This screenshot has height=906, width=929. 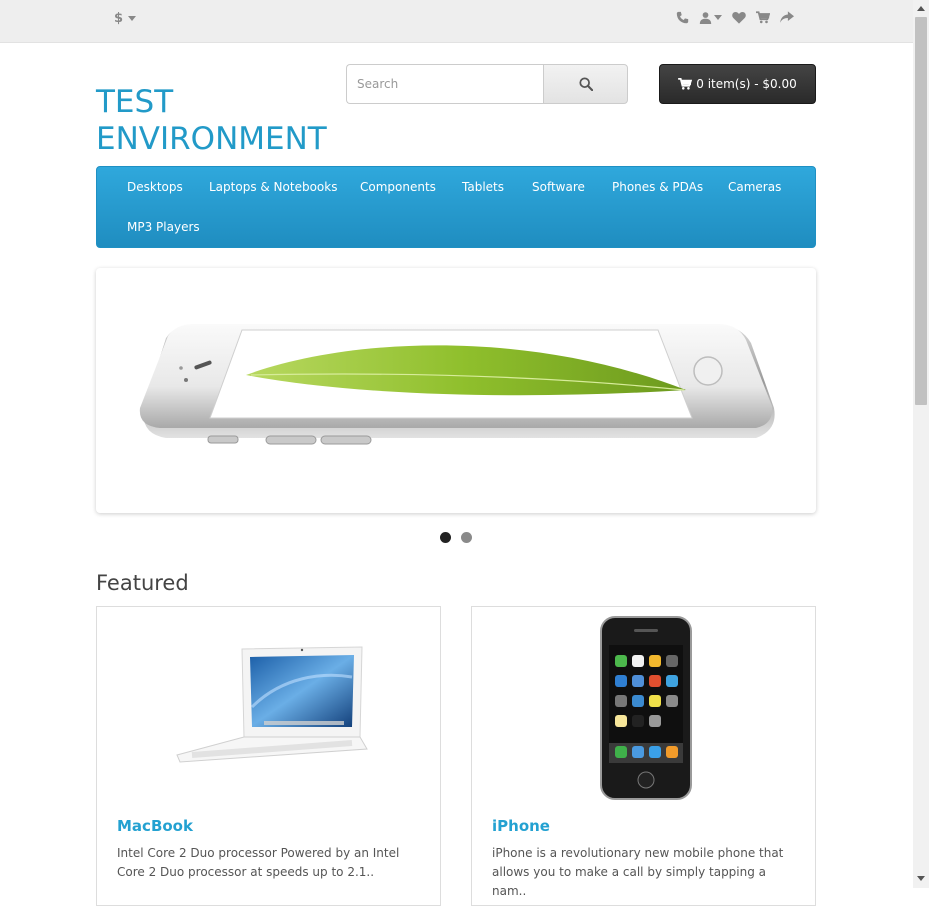 What do you see at coordinates (921, 878) in the screenshot?
I see `scroll-down-arrow-icon` at bounding box center [921, 878].